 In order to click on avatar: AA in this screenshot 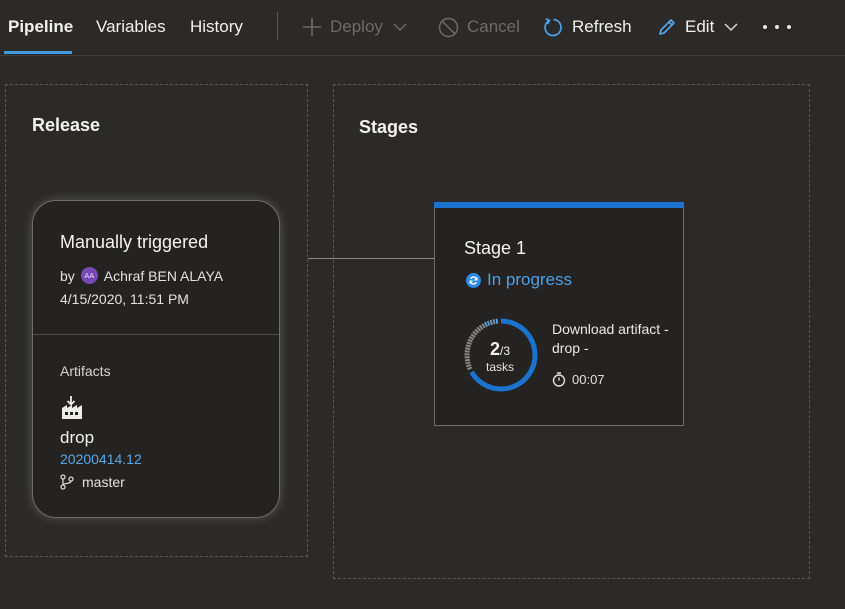, I will do `click(89, 275)`.